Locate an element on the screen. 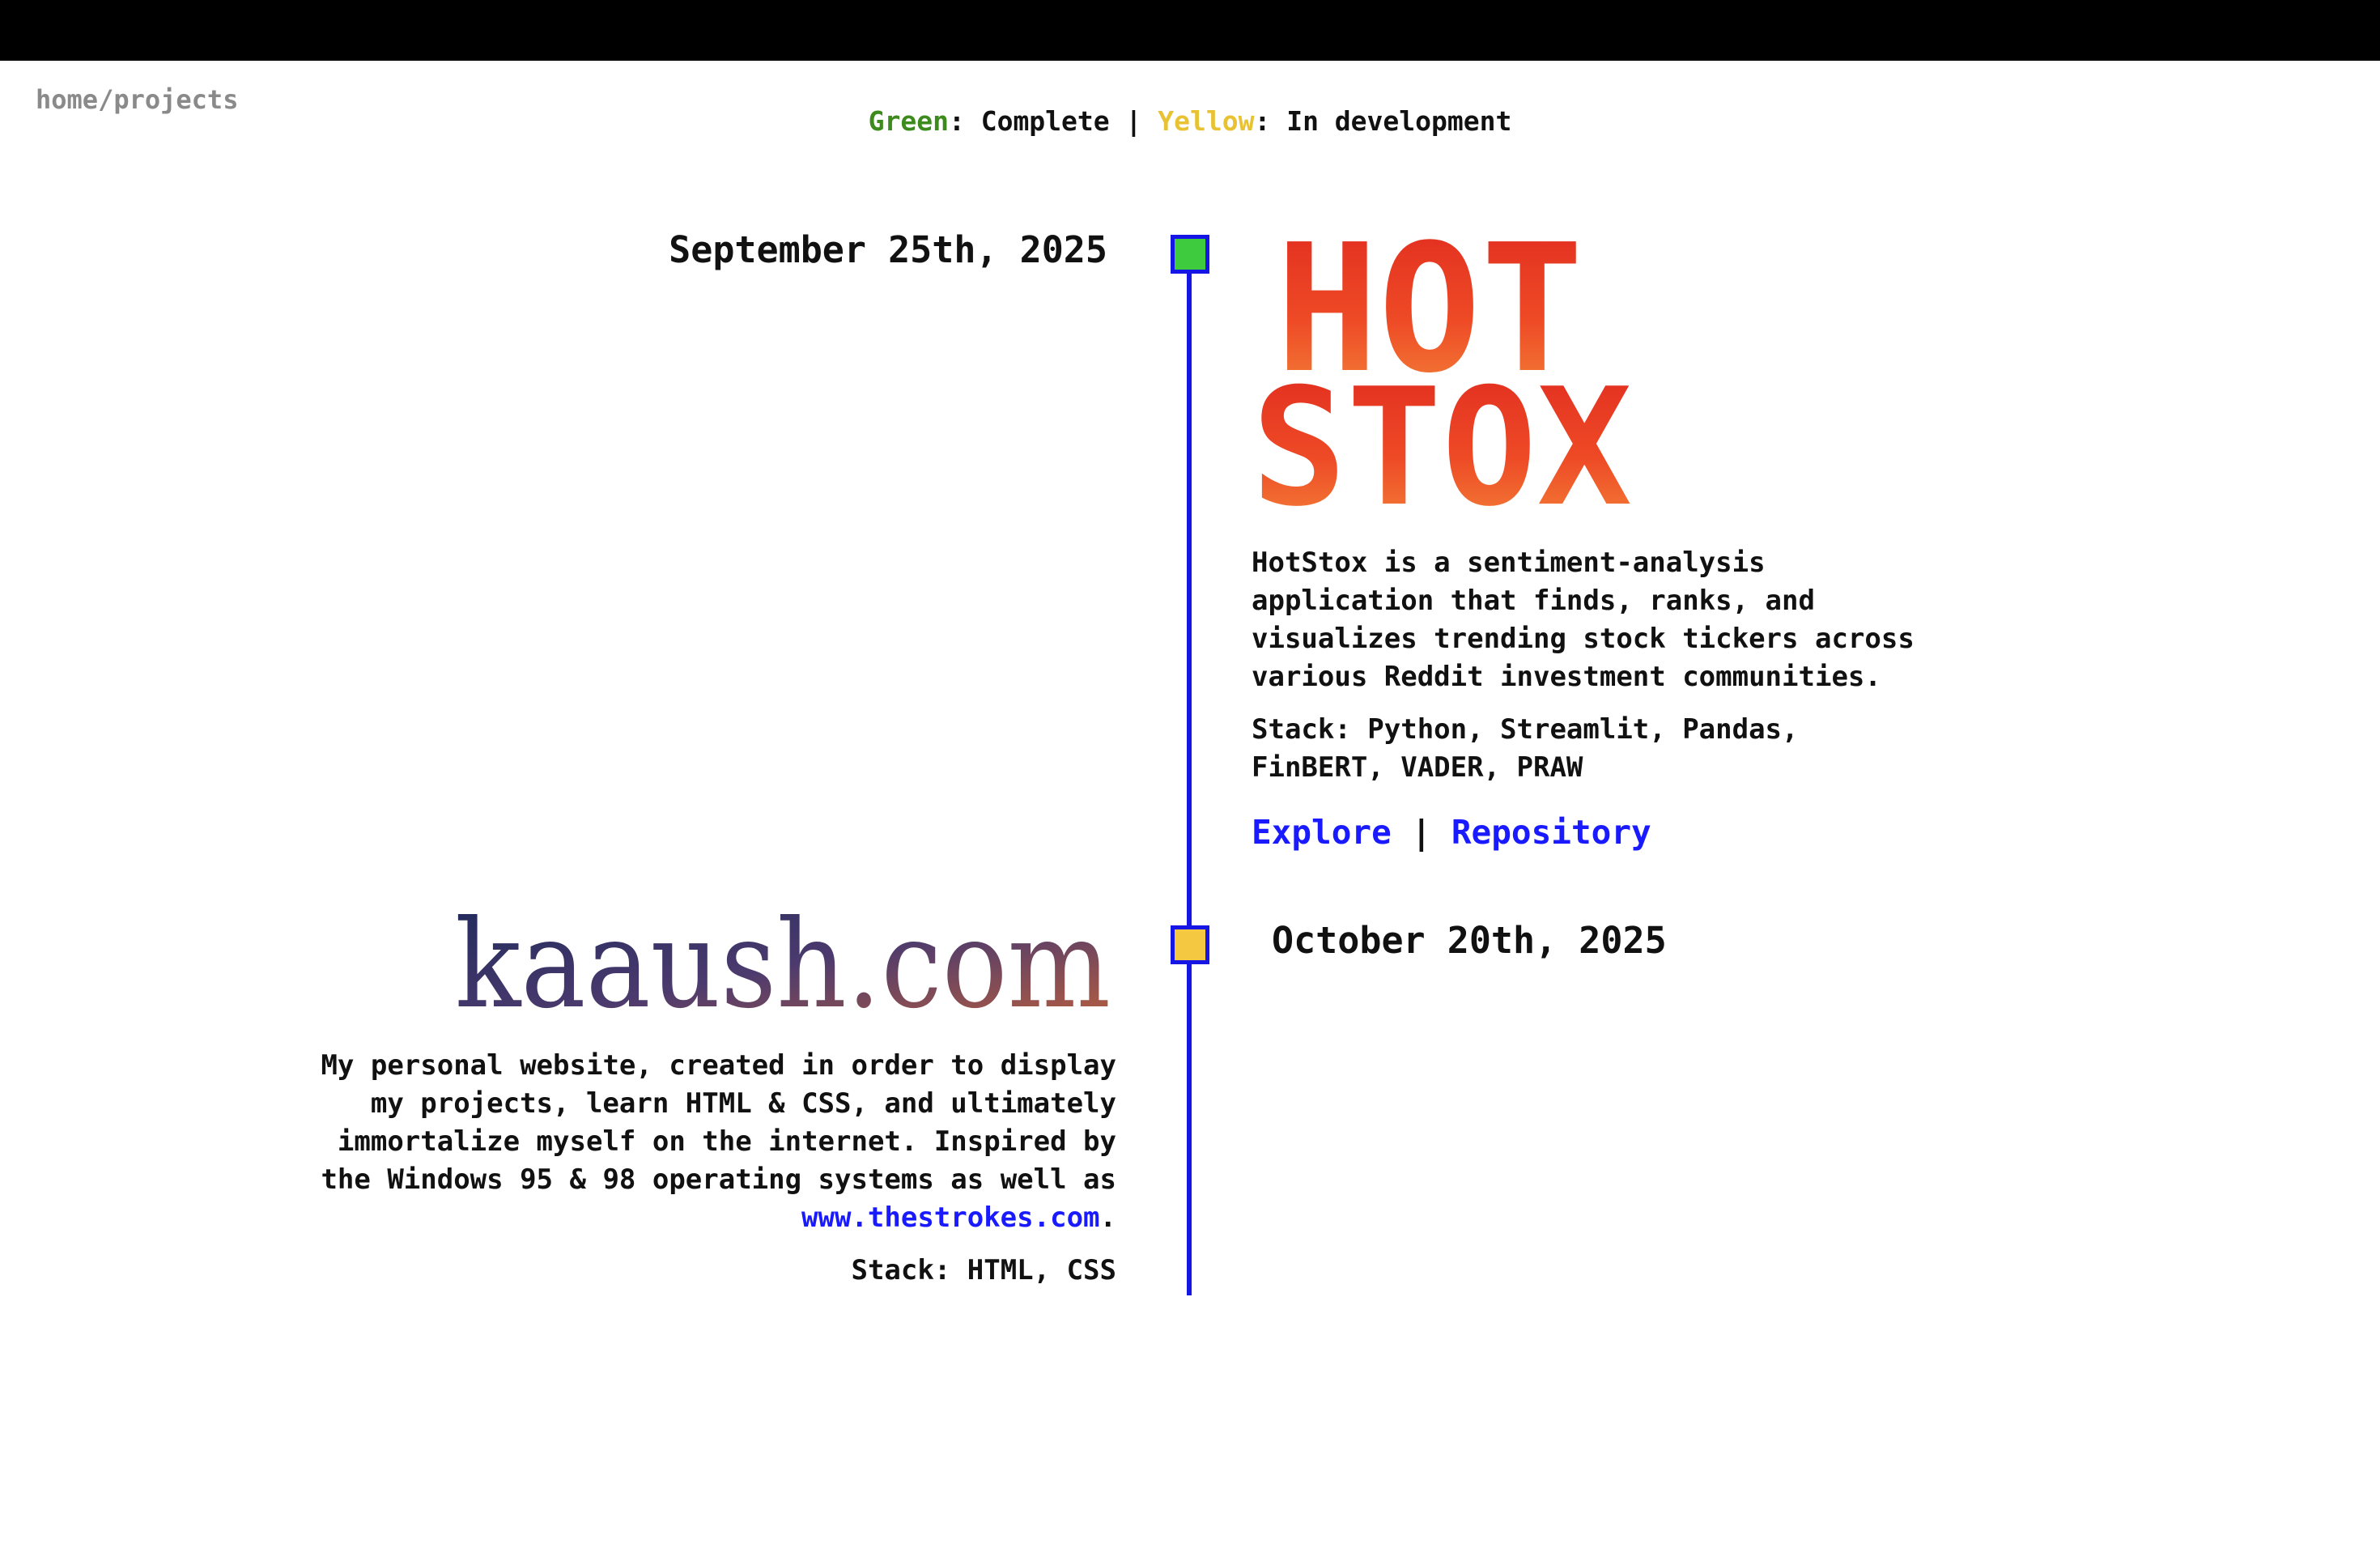 This screenshot has height=1548, width=2380. legend-yellow-word: Yellow is located at coordinates (1206, 121).